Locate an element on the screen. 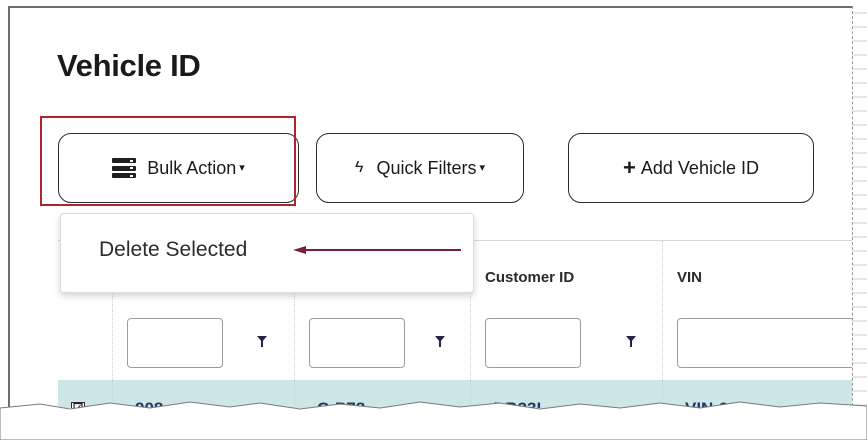  filter-row is located at coordinates (459, 345).